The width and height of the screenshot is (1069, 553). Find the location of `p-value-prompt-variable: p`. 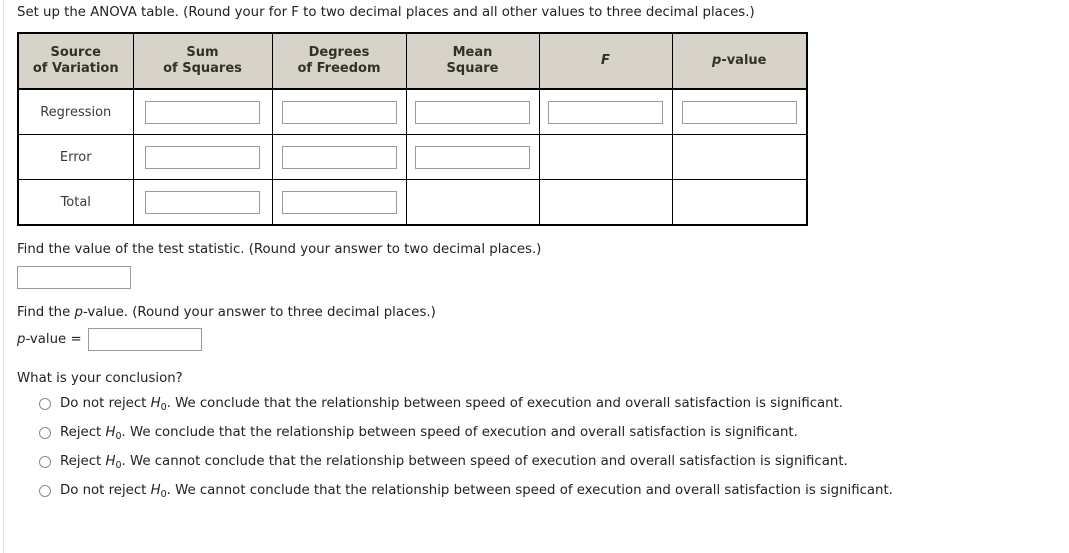

p-value-prompt-variable: p is located at coordinates (78, 312).